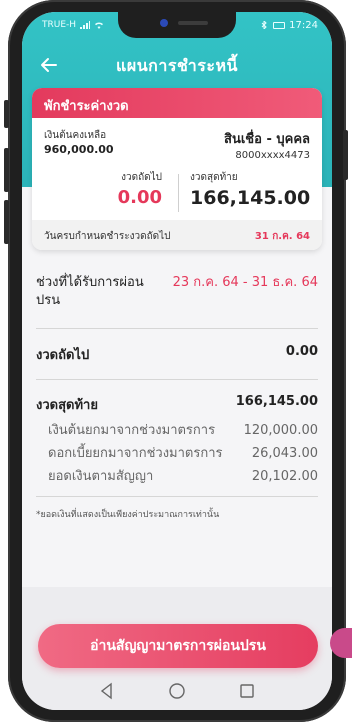  Describe the element at coordinates (272, 155) in the screenshot. I see `account-number: 8000xxxx4473` at that location.